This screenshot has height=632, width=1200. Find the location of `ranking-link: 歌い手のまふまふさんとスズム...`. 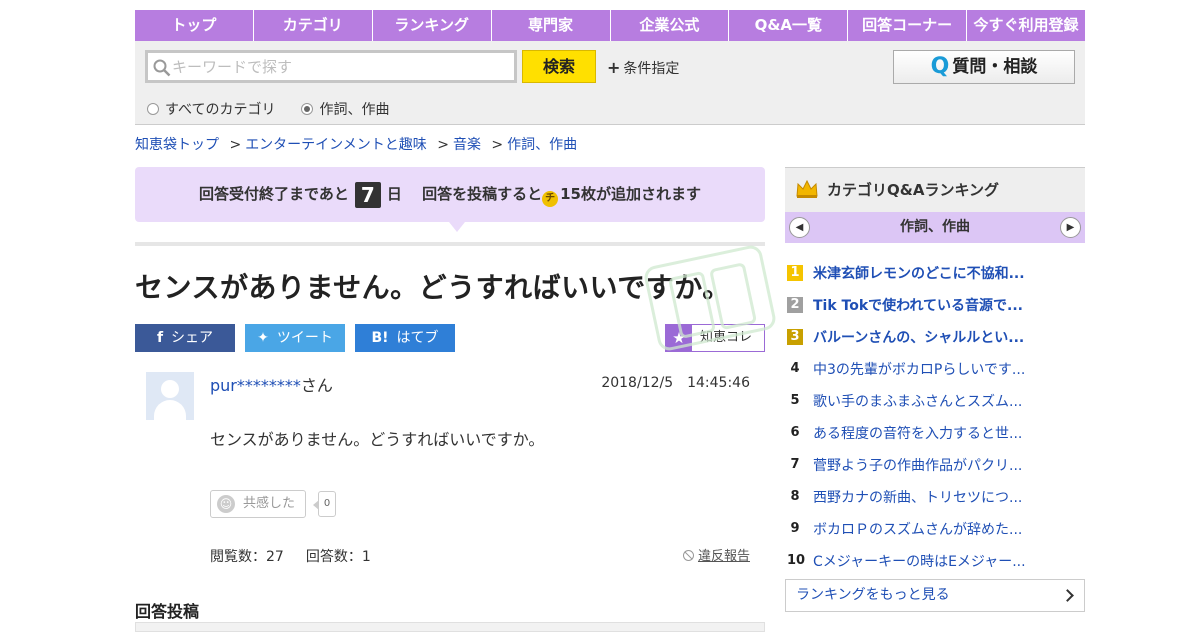

ranking-link: 歌い手のまふまふさんとスズム... is located at coordinates (917, 401).